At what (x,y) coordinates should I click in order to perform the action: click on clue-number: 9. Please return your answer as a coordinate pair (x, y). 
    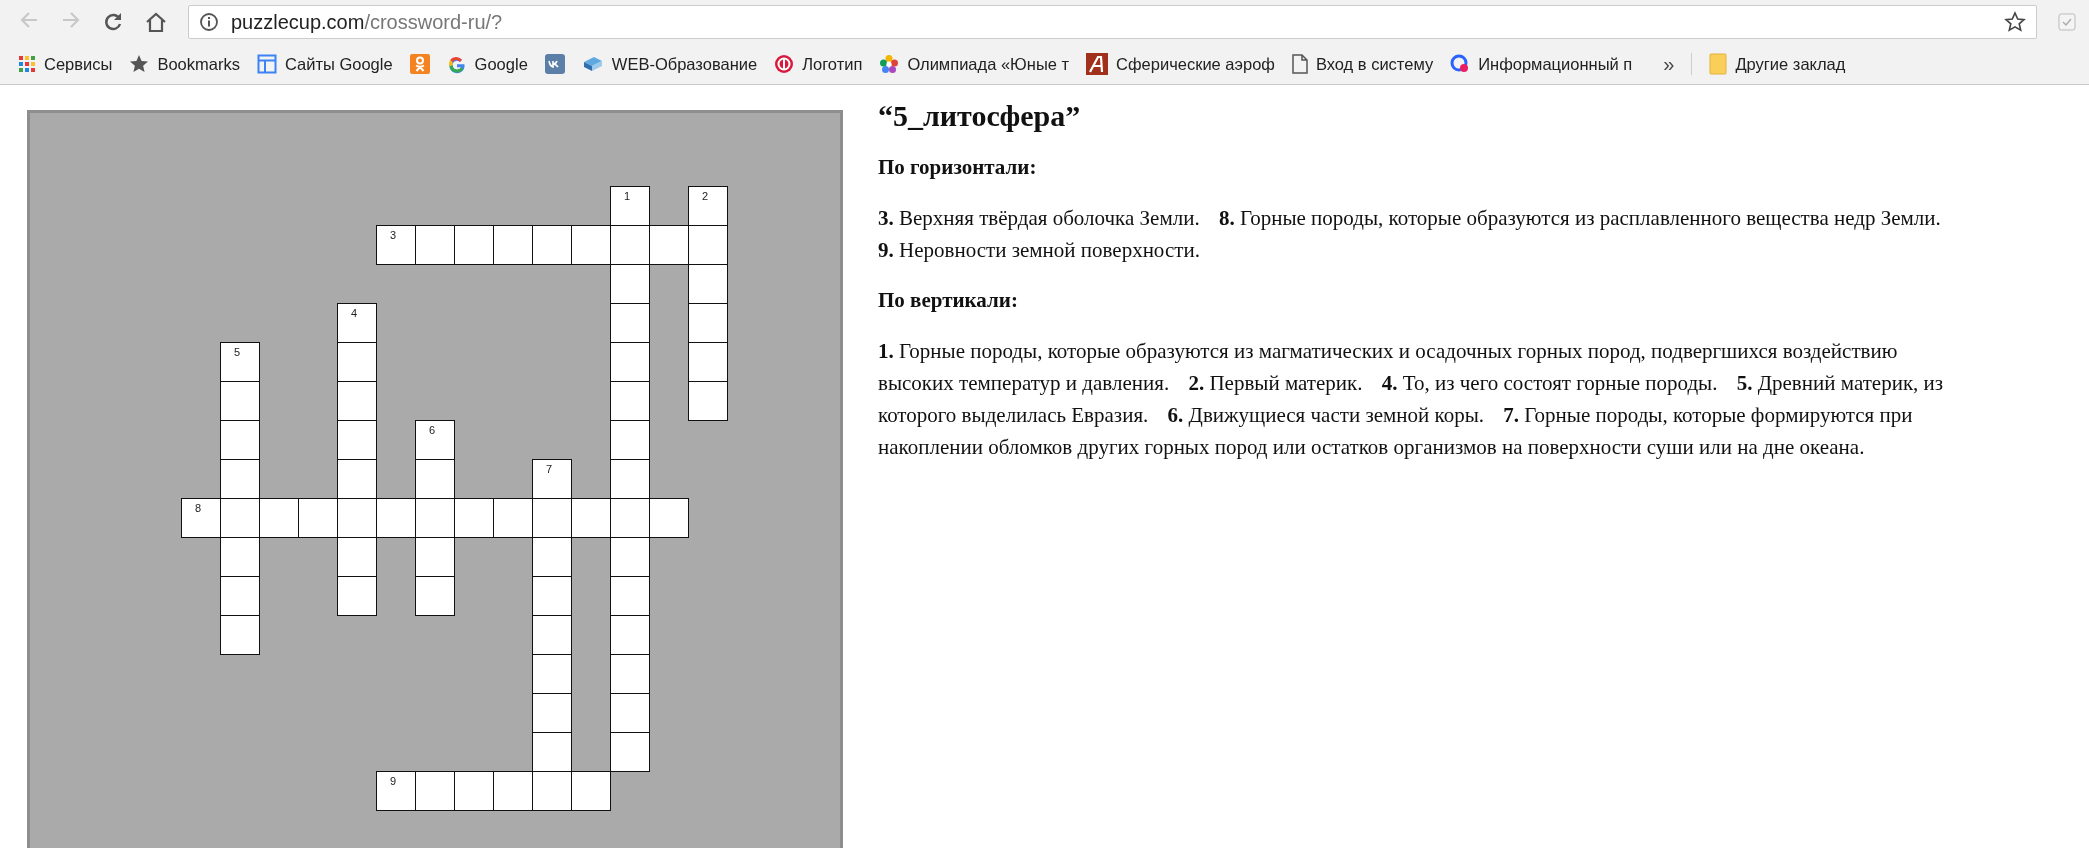
    Looking at the image, I should click on (393, 781).